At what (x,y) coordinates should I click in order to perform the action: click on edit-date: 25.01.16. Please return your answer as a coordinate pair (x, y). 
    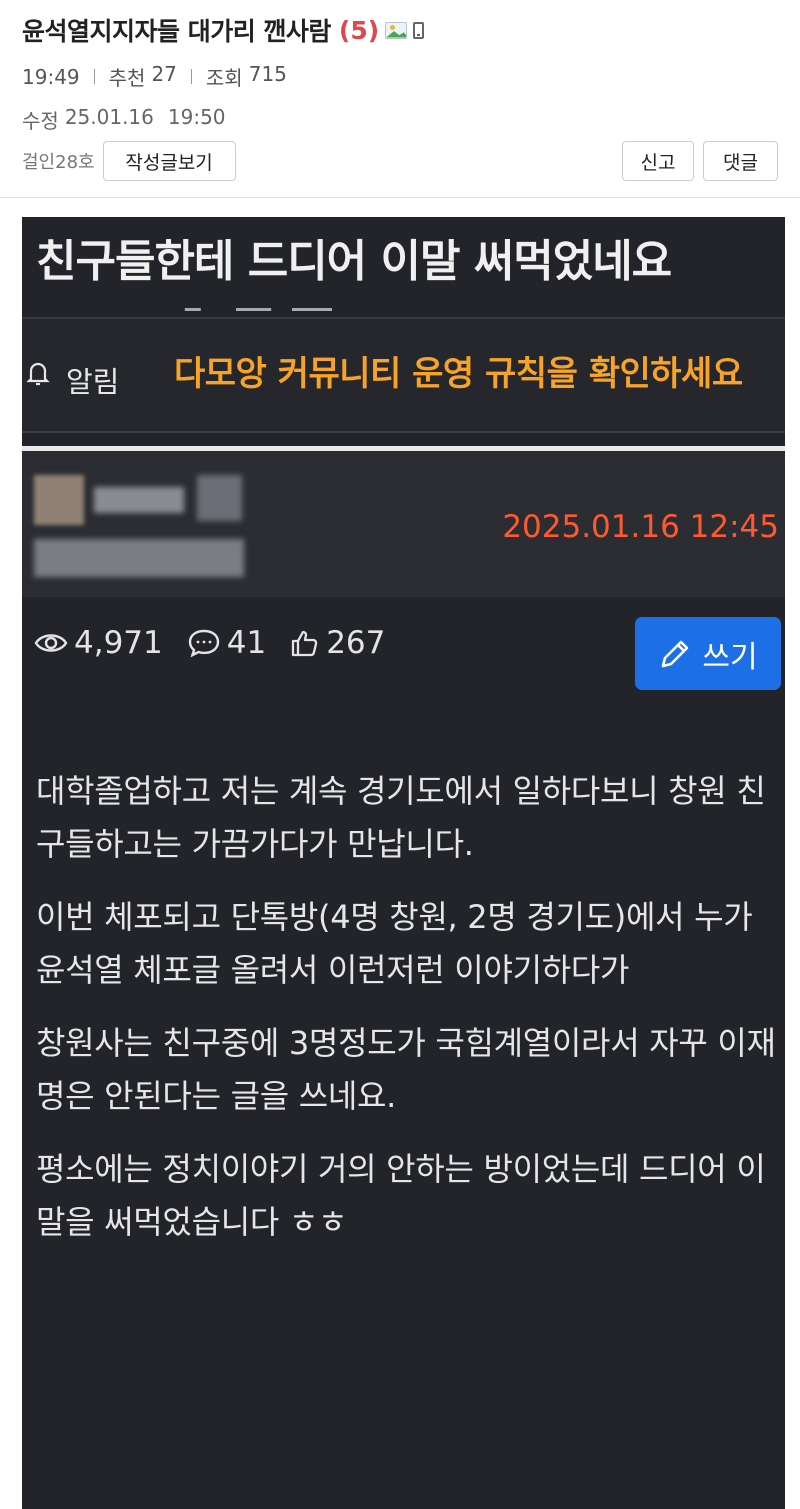
    Looking at the image, I should click on (109, 117).